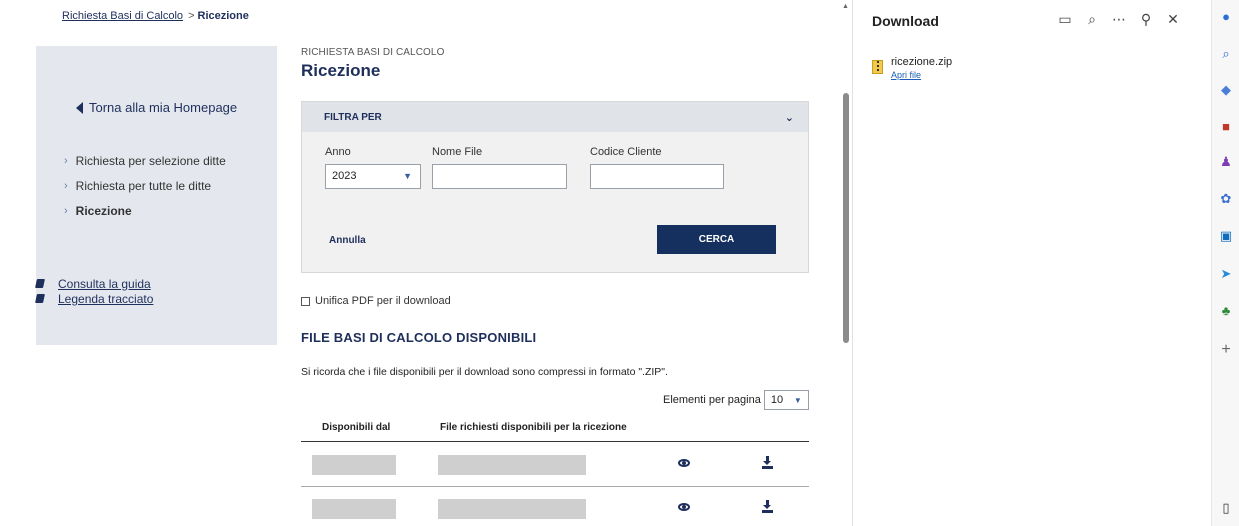  Describe the element at coordinates (786, 400) in the screenshot. I see `per-page-select: 10 ▼` at that location.